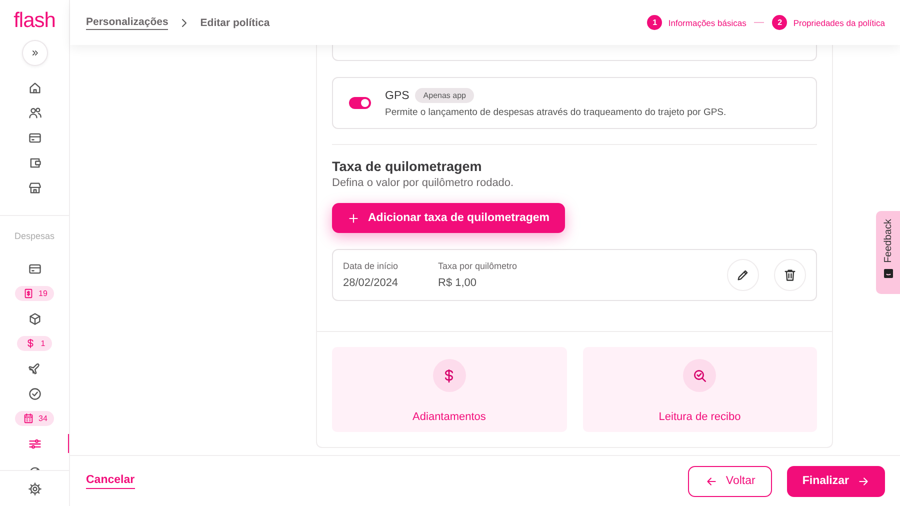 This screenshot has width=900, height=506. Describe the element at coordinates (711, 481) in the screenshot. I see `arrow-left-icon` at that location.